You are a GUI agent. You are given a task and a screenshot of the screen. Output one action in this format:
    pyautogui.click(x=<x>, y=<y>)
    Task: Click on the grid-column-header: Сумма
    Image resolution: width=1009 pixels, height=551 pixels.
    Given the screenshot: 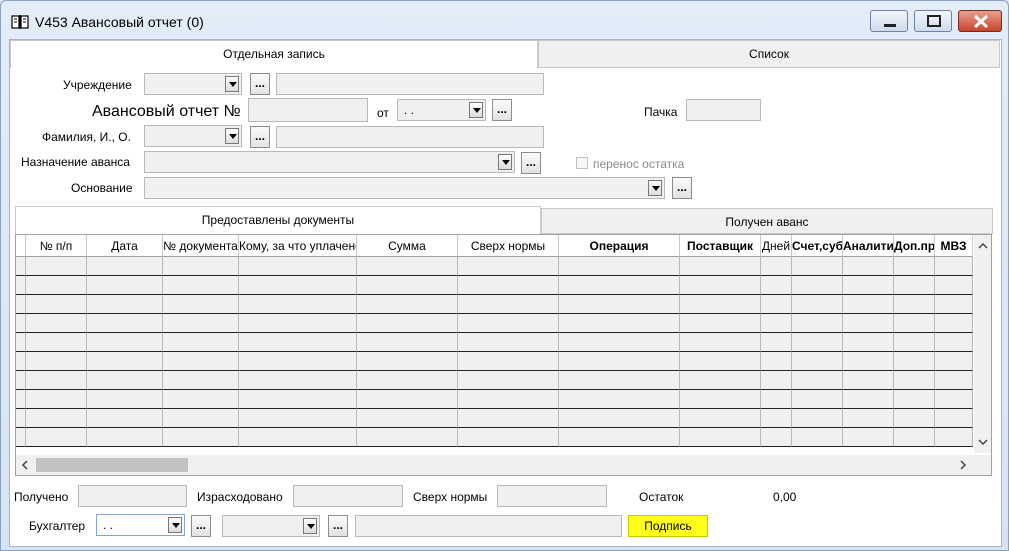 What is the action you would take?
    pyautogui.click(x=407, y=246)
    